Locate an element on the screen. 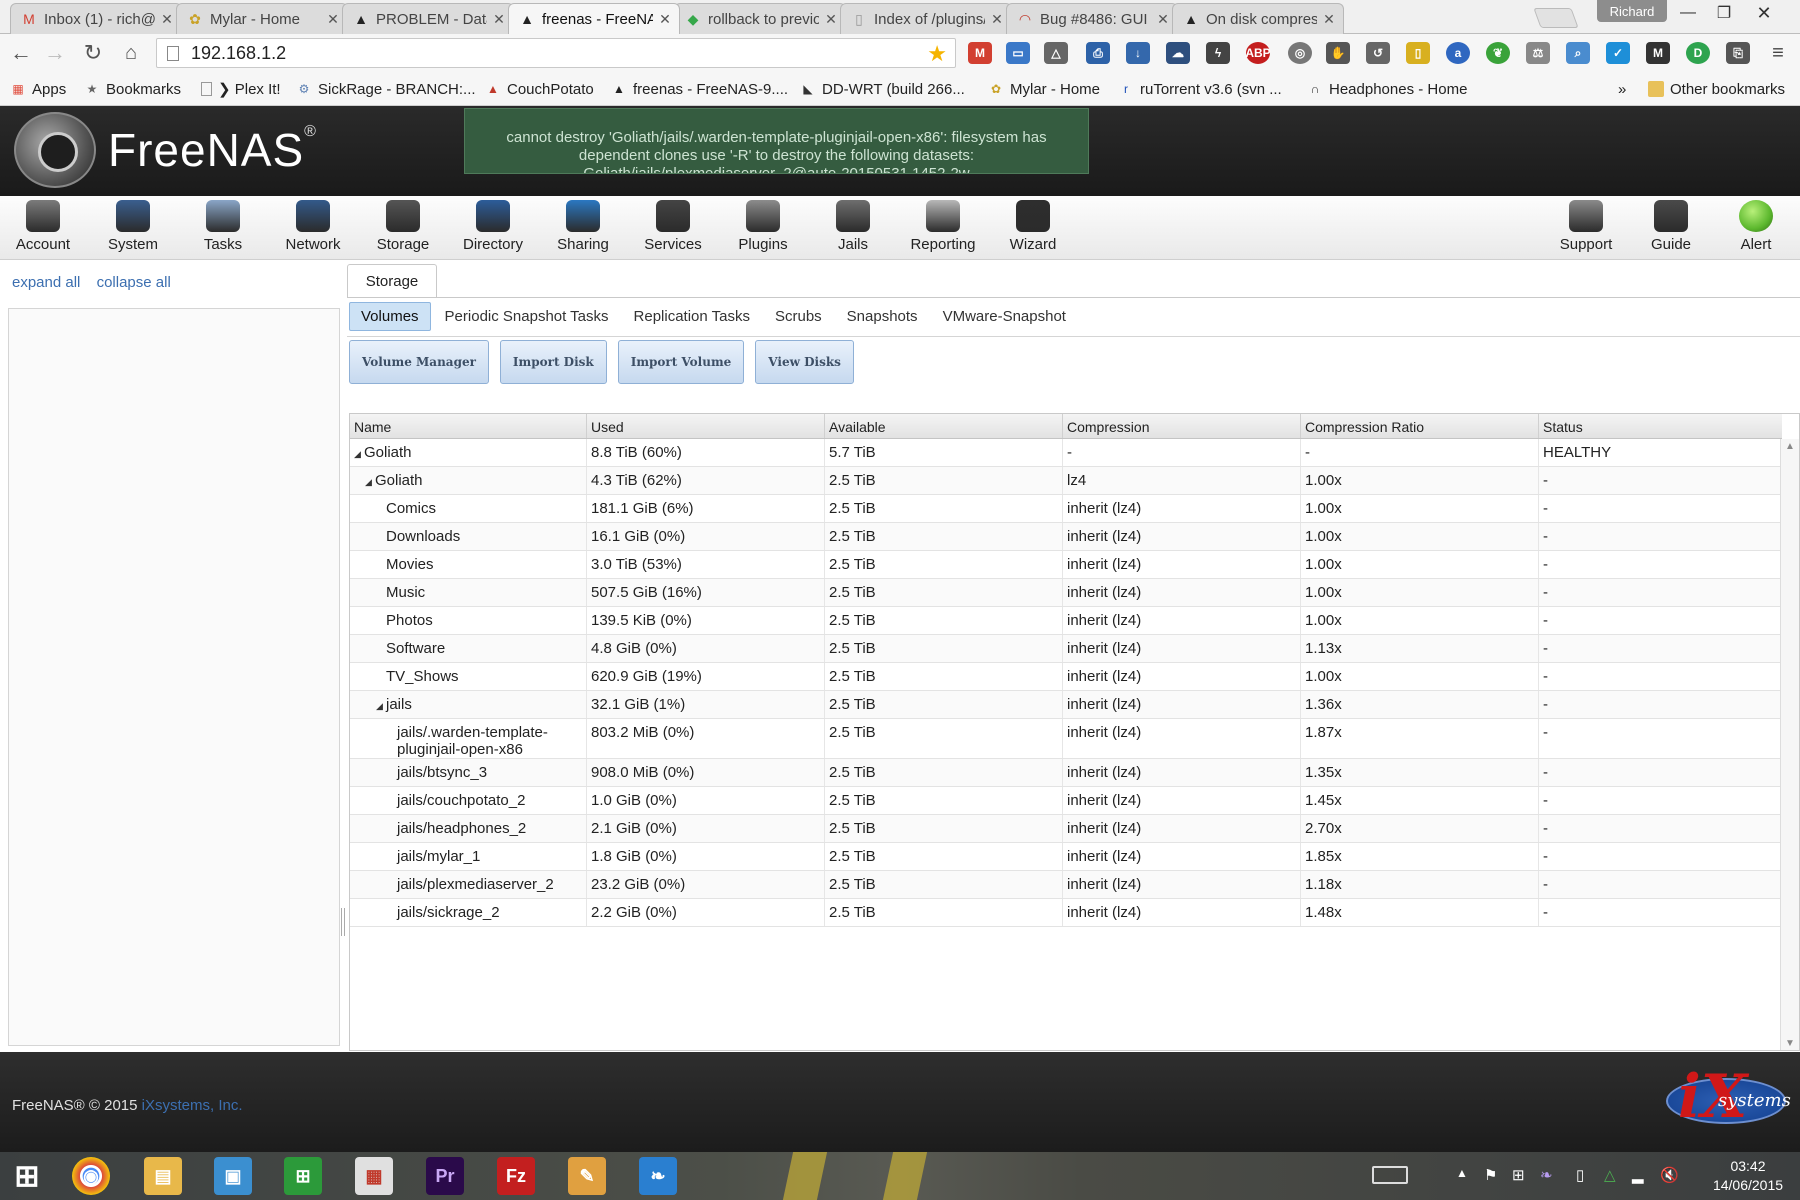 Image resolution: width=1800 pixels, height=1200 pixels. subtab-snapshots: Snapshots is located at coordinates (882, 316).